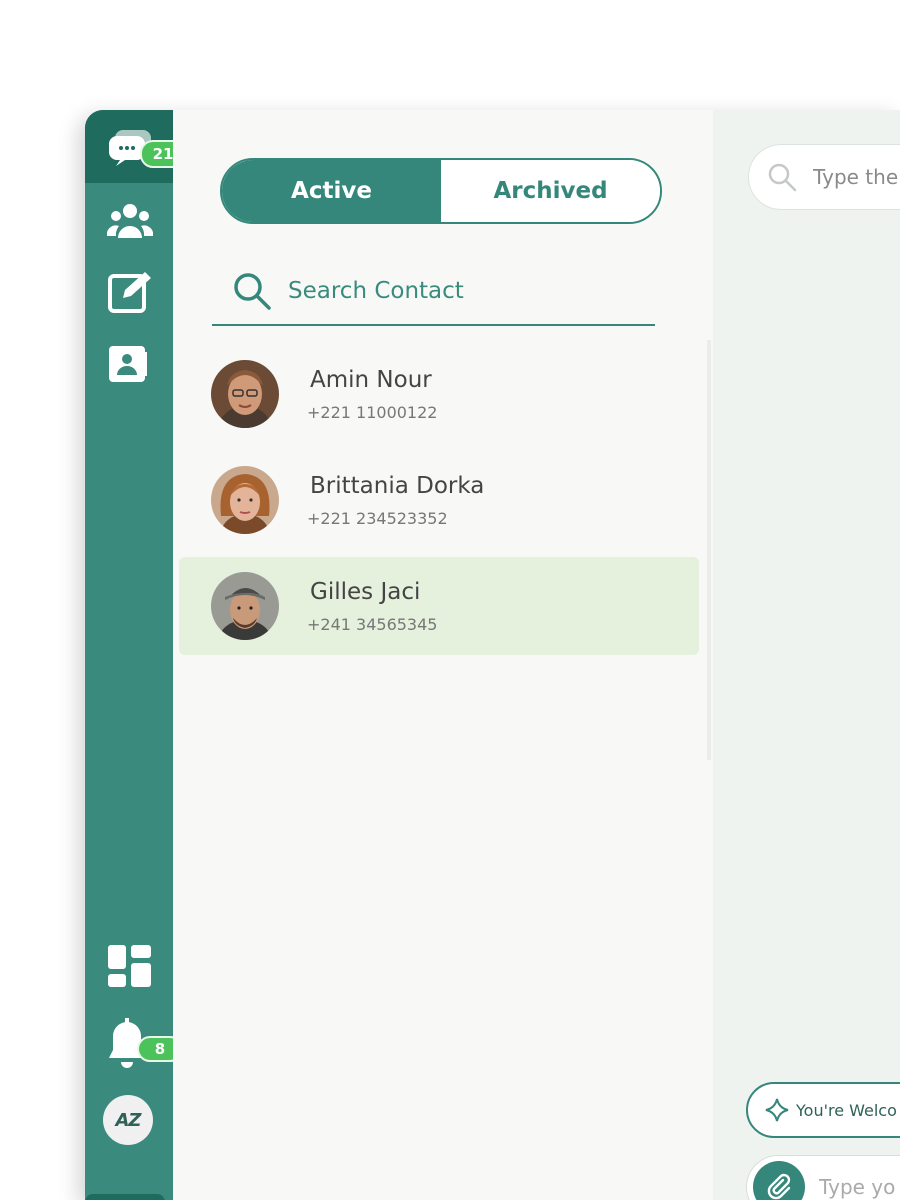 Image resolution: width=900 pixels, height=1200 pixels. I want to click on contact-search-bar, so click(433, 292).